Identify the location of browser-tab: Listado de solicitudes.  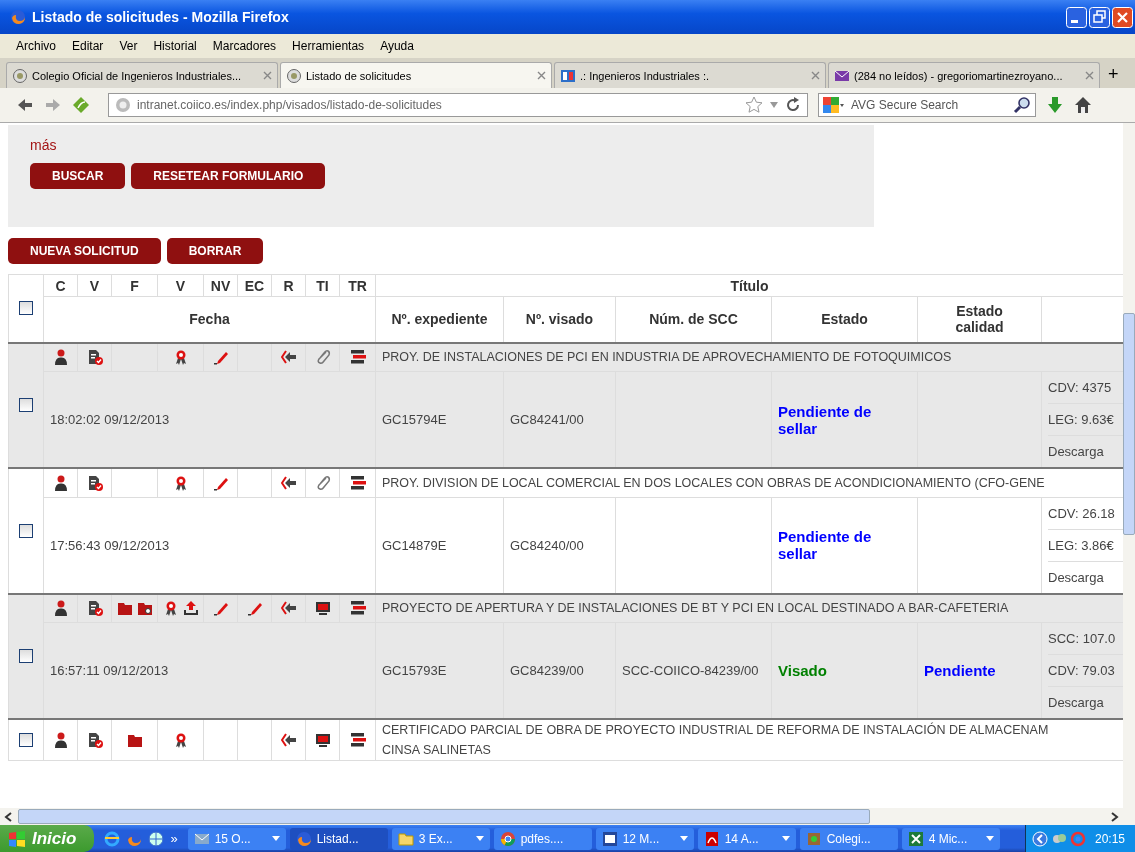
(416, 75).